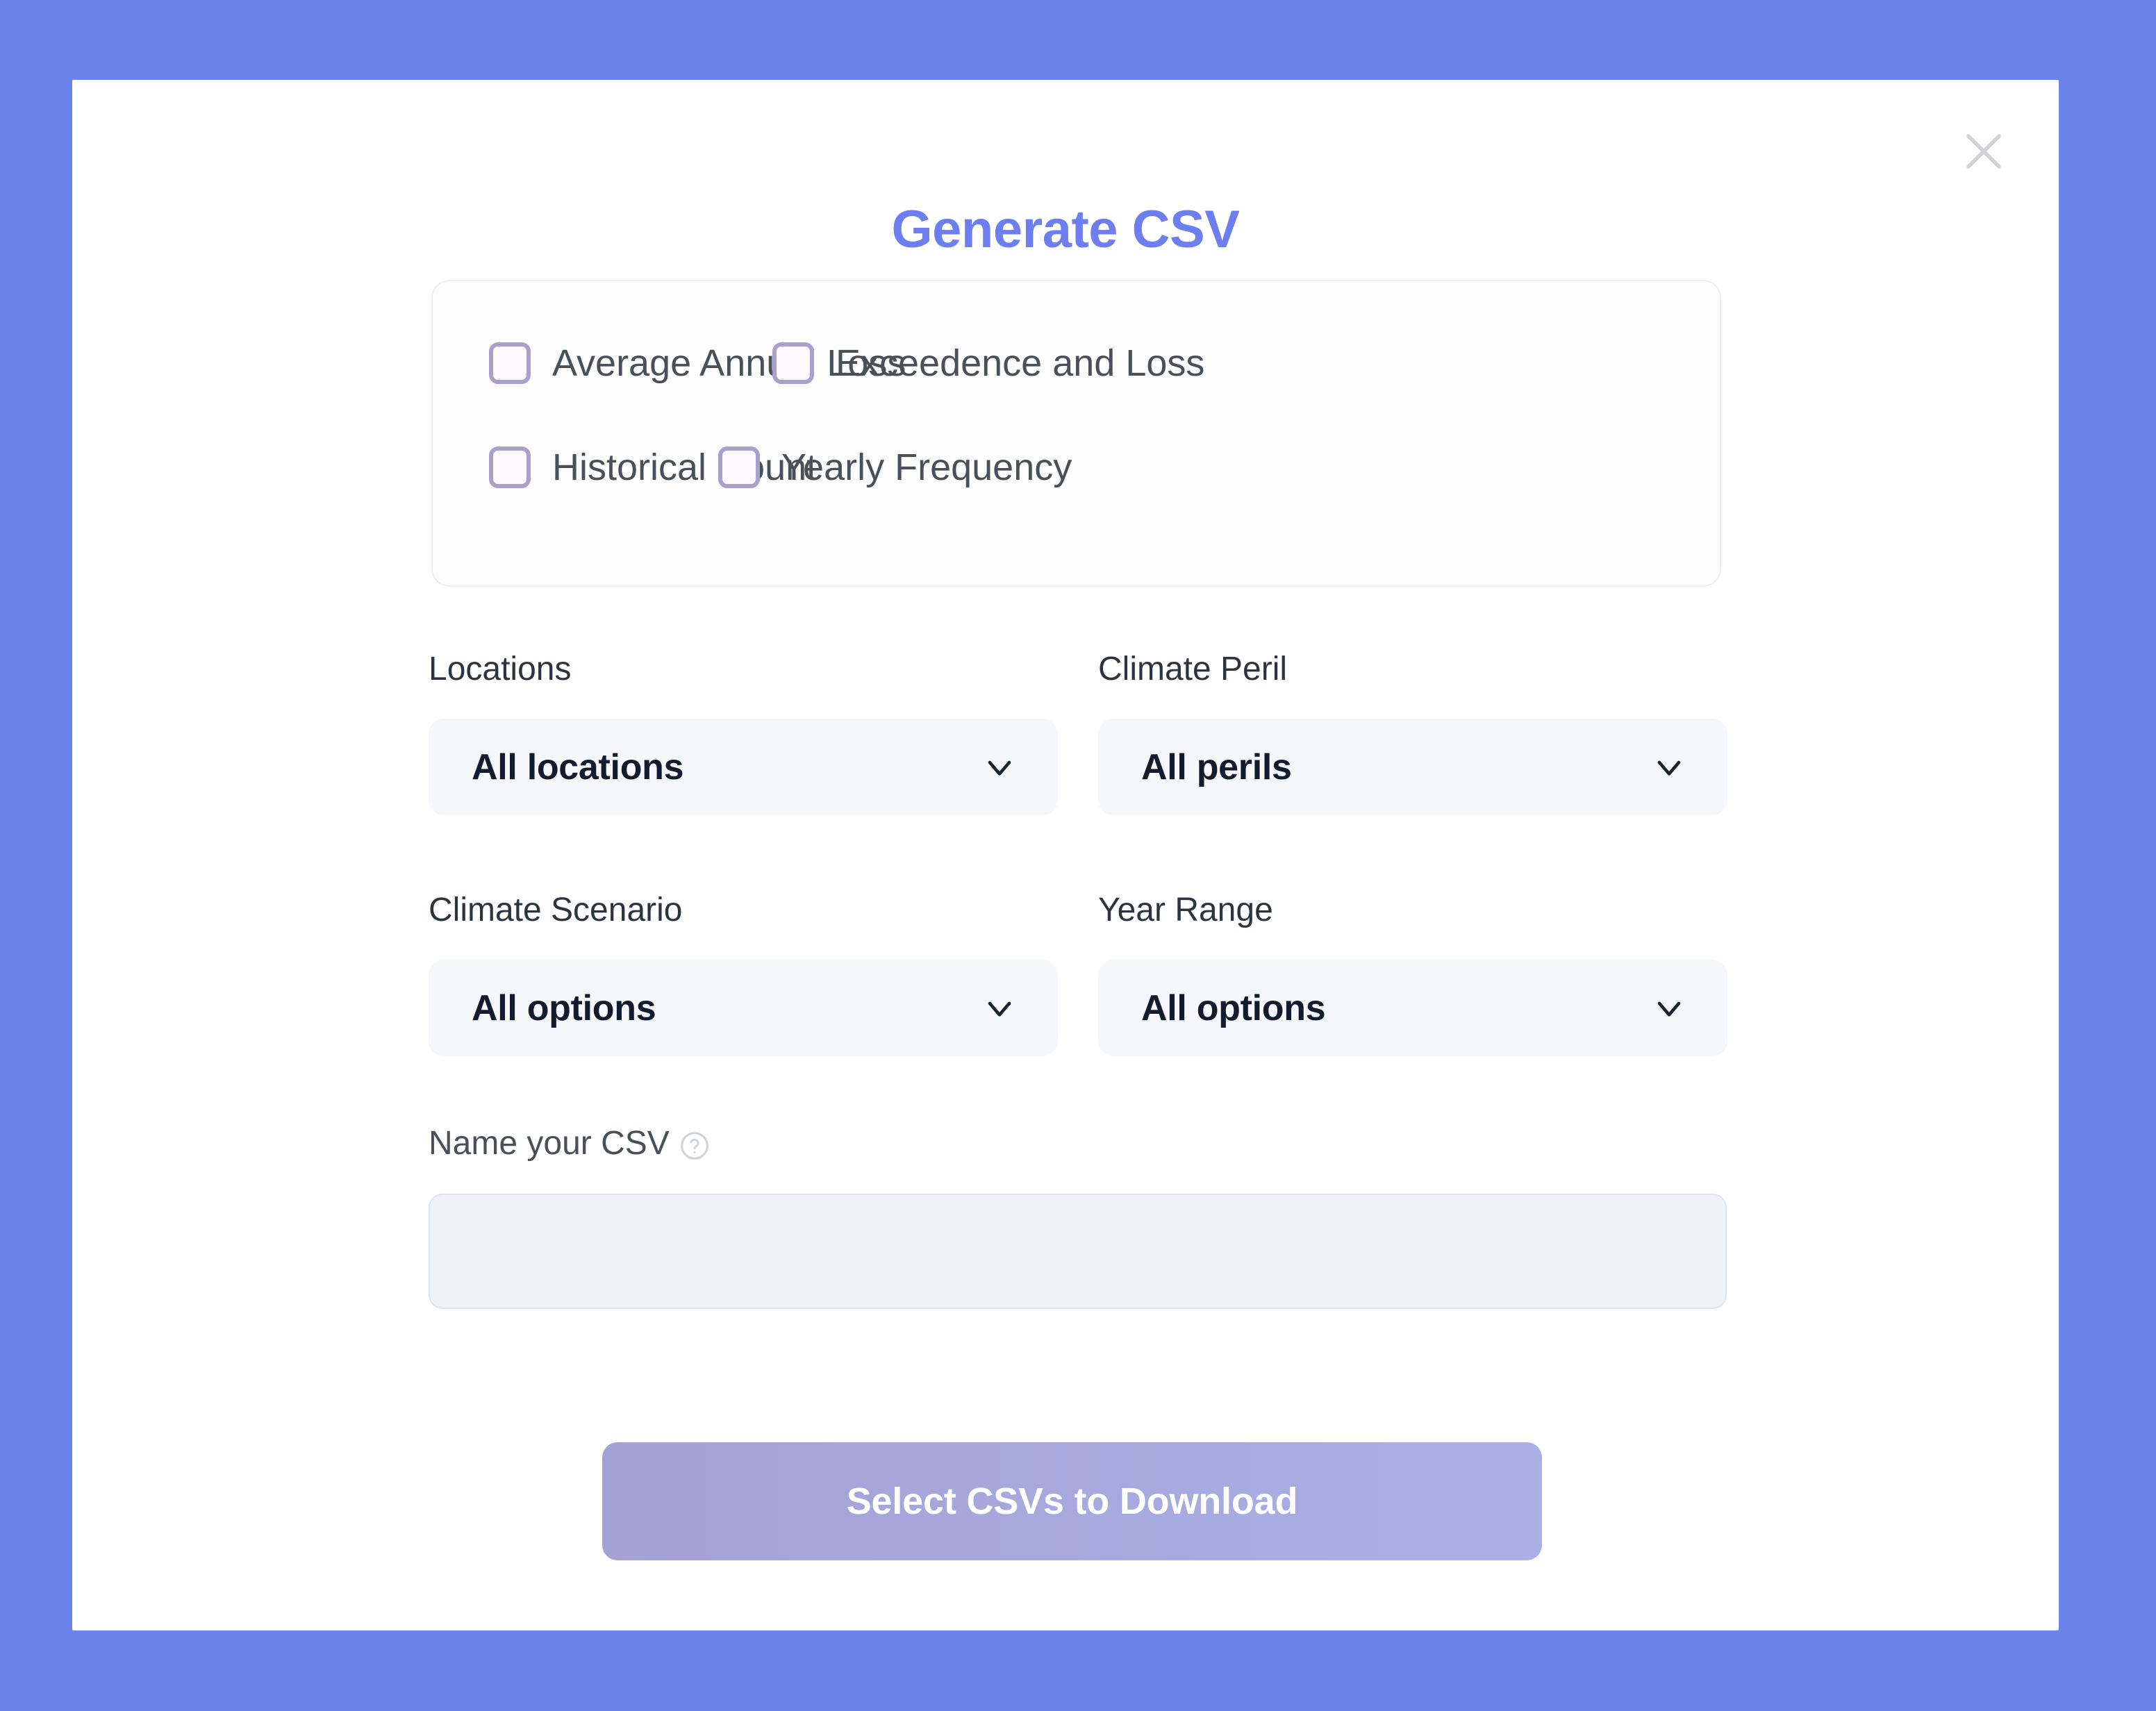  I want to click on field-label-locations: Locations, so click(500, 669).